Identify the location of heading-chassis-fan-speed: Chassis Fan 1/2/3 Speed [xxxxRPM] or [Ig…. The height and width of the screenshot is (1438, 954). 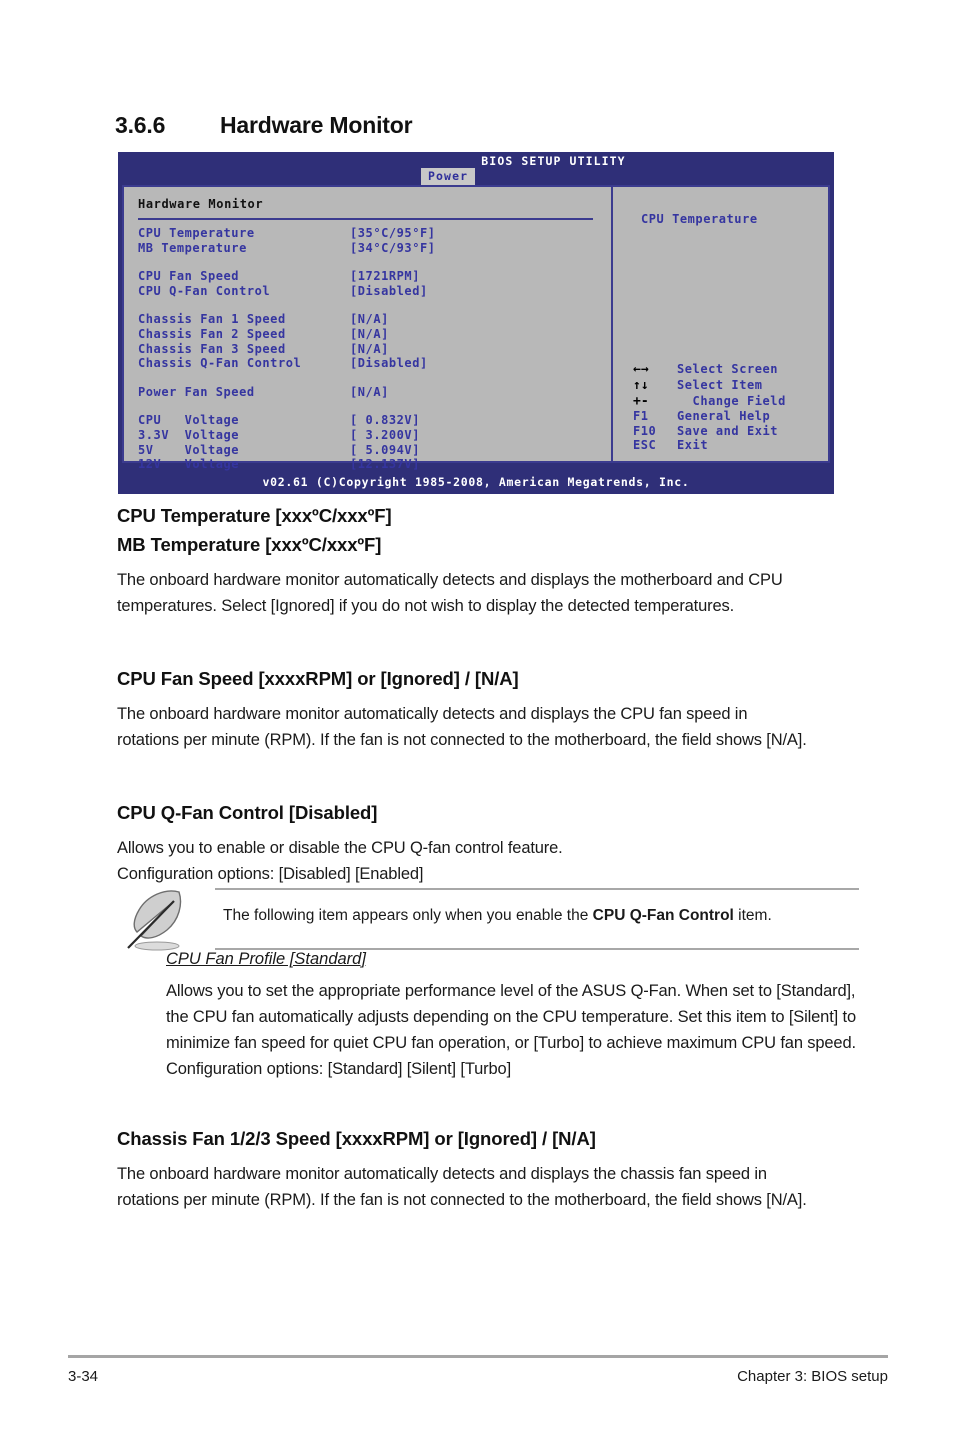
(356, 1138).